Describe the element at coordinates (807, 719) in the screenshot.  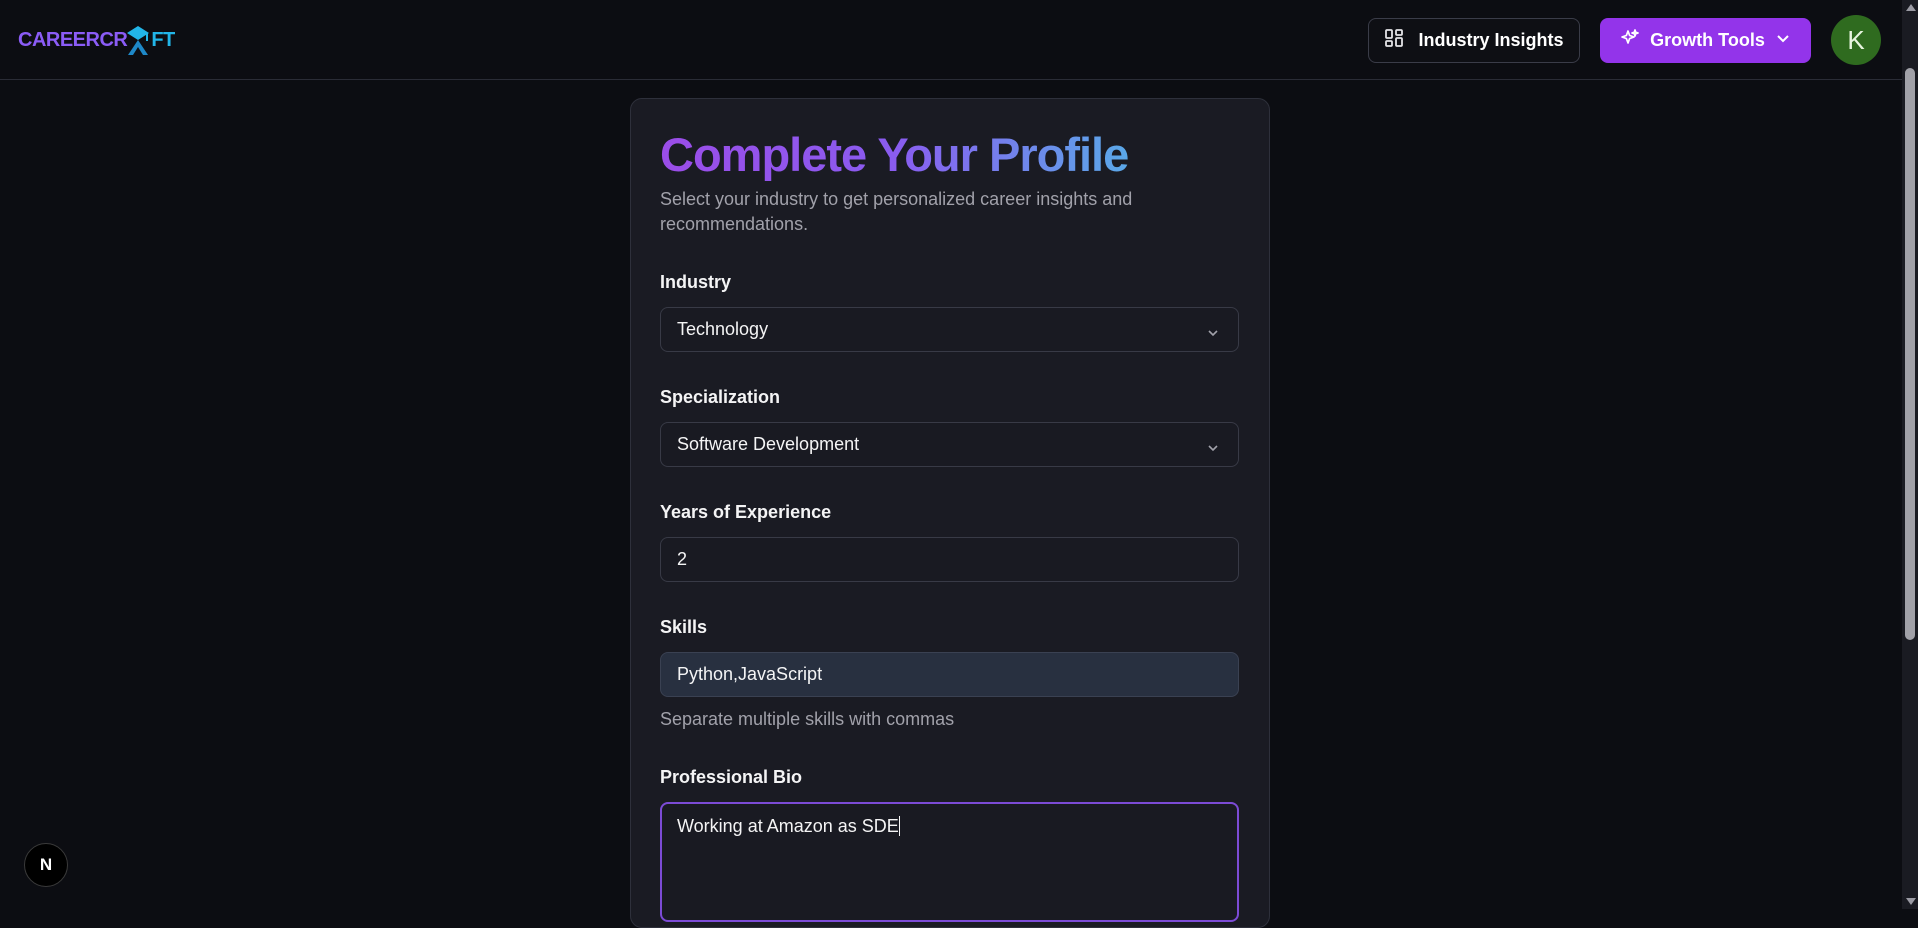
I see `skills-hint: Separate multiple skills with commas` at that location.